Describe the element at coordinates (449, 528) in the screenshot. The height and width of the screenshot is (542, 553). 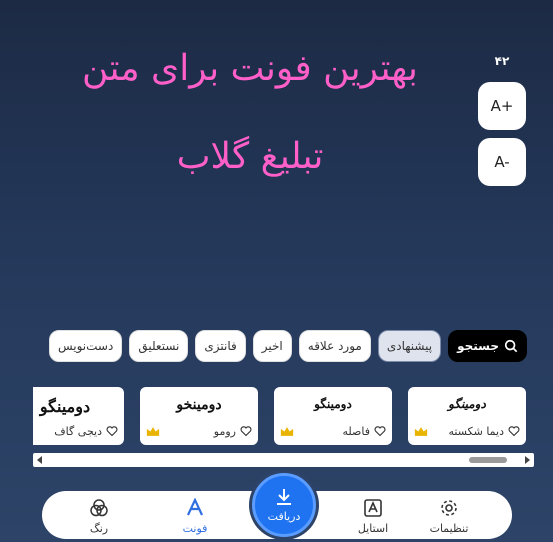
I see `nav-settings-label: تنظیمات` at that location.